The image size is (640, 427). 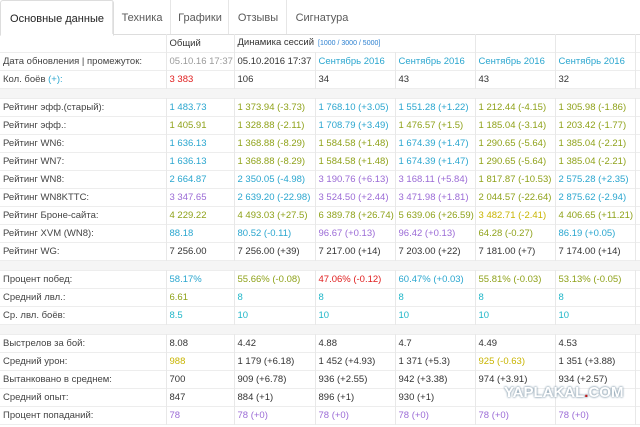 What do you see at coordinates (83, 125) in the screenshot?
I see `row-label: Рейтинг эфф.:` at bounding box center [83, 125].